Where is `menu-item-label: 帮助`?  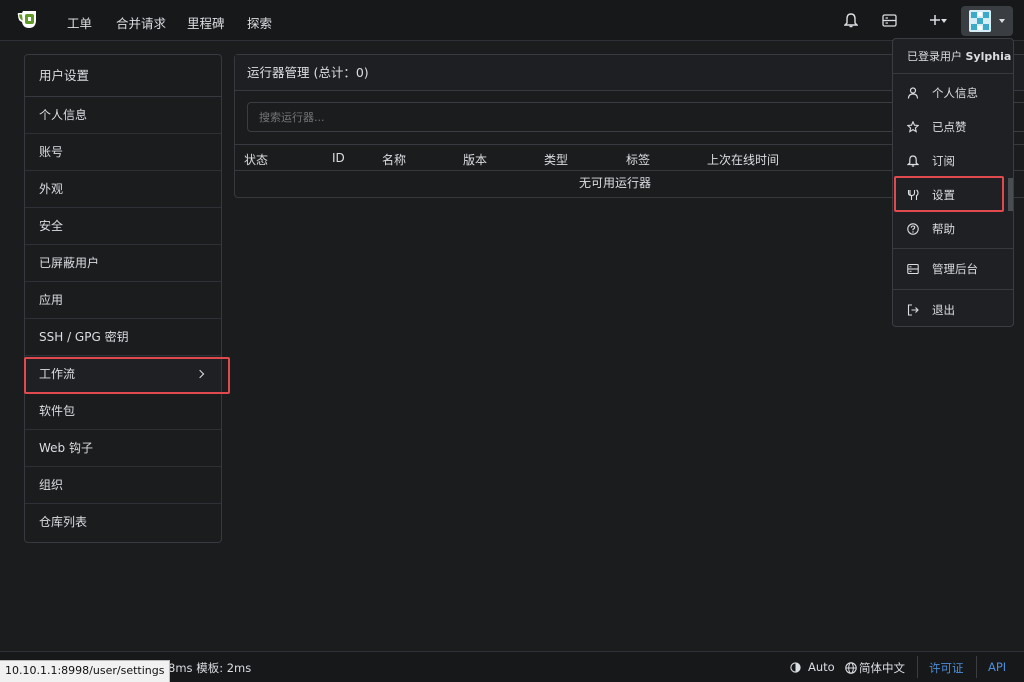 menu-item-label: 帮助 is located at coordinates (943, 229).